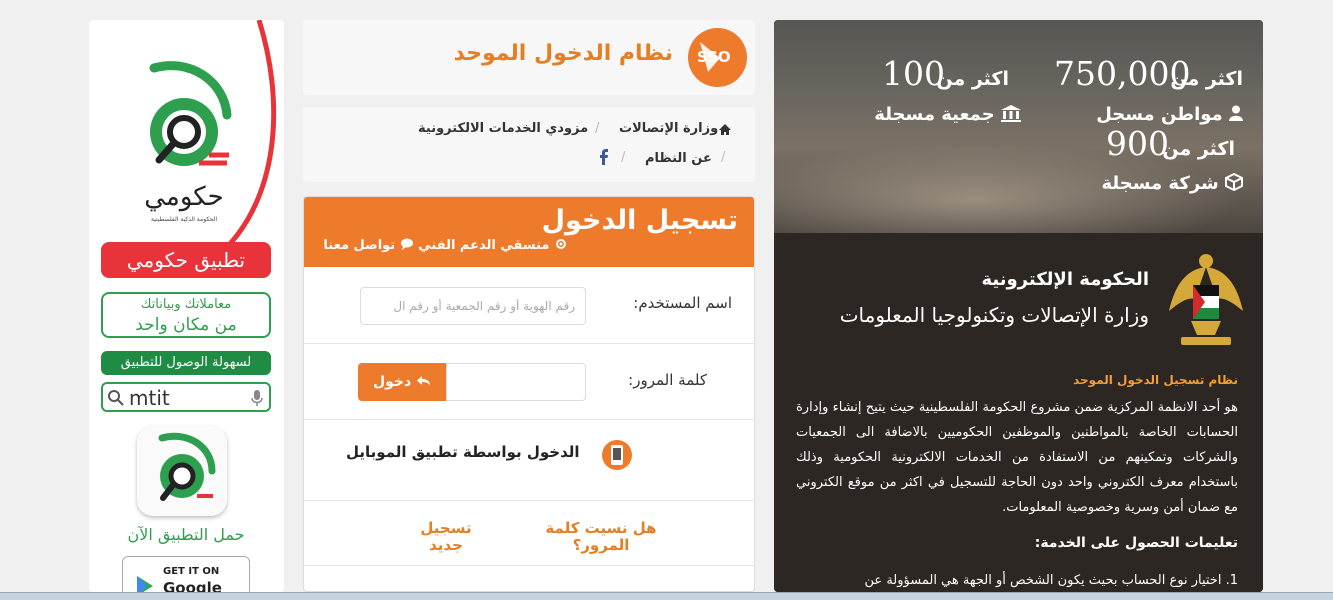 The image size is (1333, 600). Describe the element at coordinates (1234, 182) in the screenshot. I see `cube-icon` at that location.